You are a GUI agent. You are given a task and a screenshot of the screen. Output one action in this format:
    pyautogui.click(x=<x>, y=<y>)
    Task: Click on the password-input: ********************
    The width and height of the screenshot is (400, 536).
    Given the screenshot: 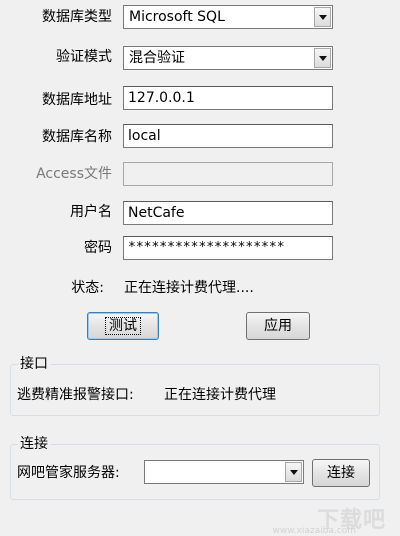 What is the action you would take?
    pyautogui.click(x=228, y=248)
    